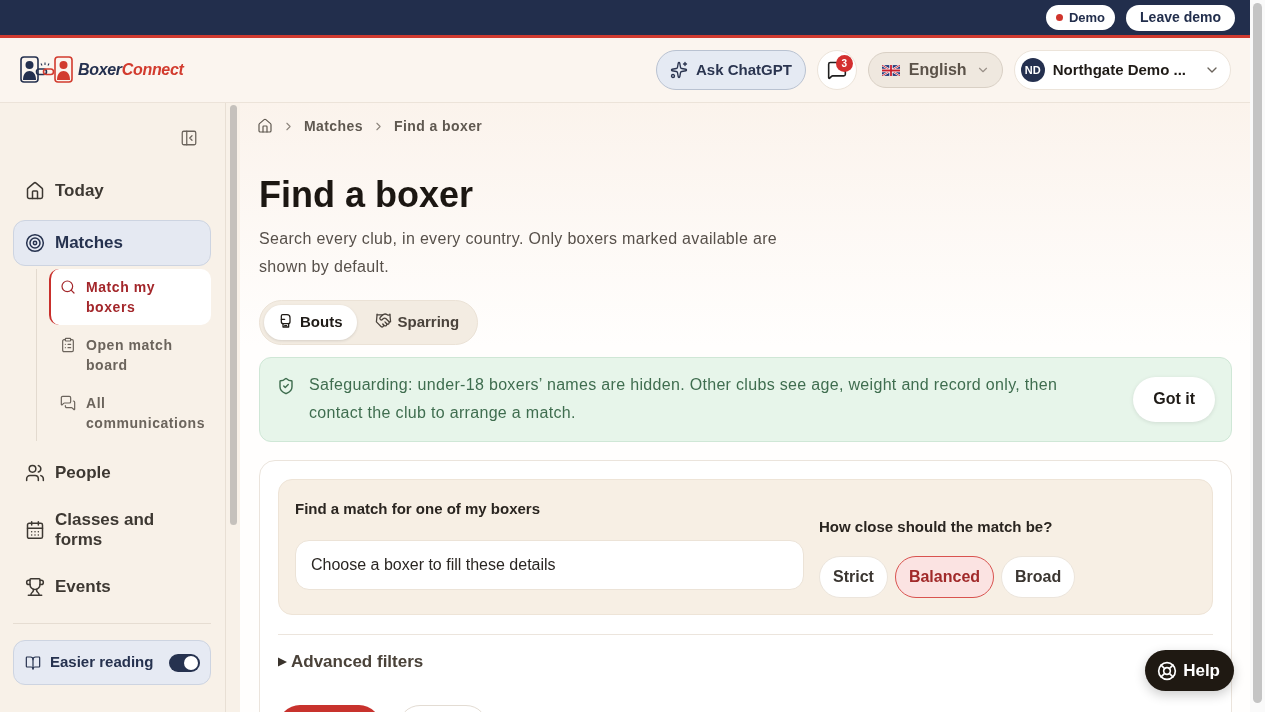  What do you see at coordinates (1174, 399) in the screenshot?
I see `got-it-button: Got it` at bounding box center [1174, 399].